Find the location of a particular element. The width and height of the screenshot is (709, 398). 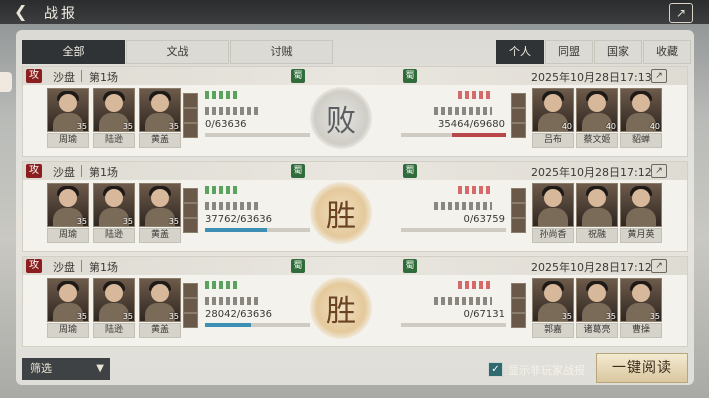

top-bar: ❮ 战报 ↗ is located at coordinates (354, 12).